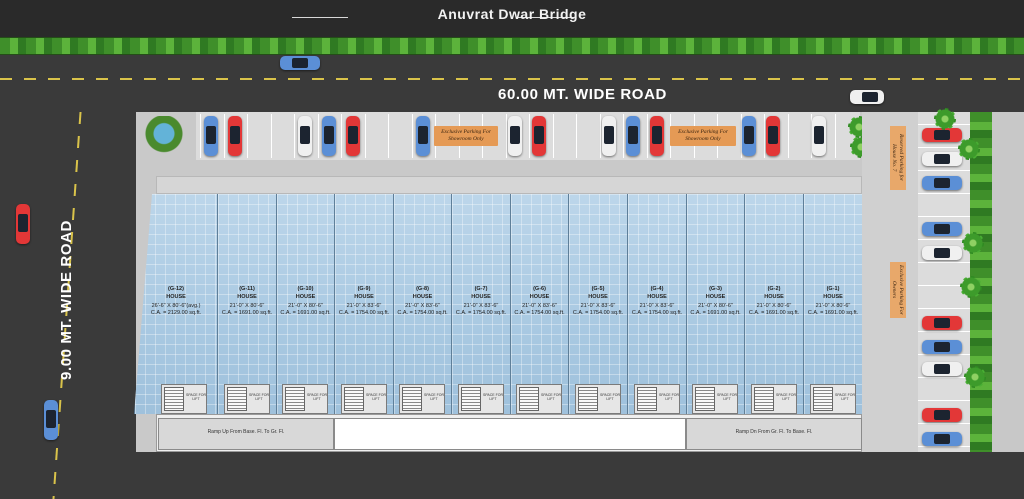  I want to click on ramp-down-label: Ramp Dn From Gr. Fl. To Base. Fl., so click(774, 432).